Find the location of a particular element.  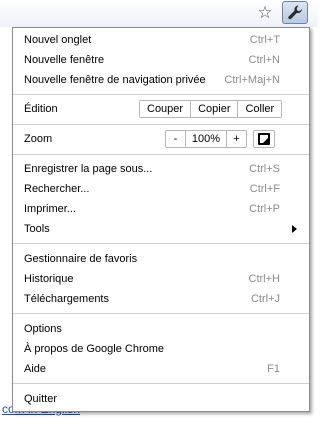

menu-item-bookmark-manager: Gestionnaire de favoris is located at coordinates (161, 259).